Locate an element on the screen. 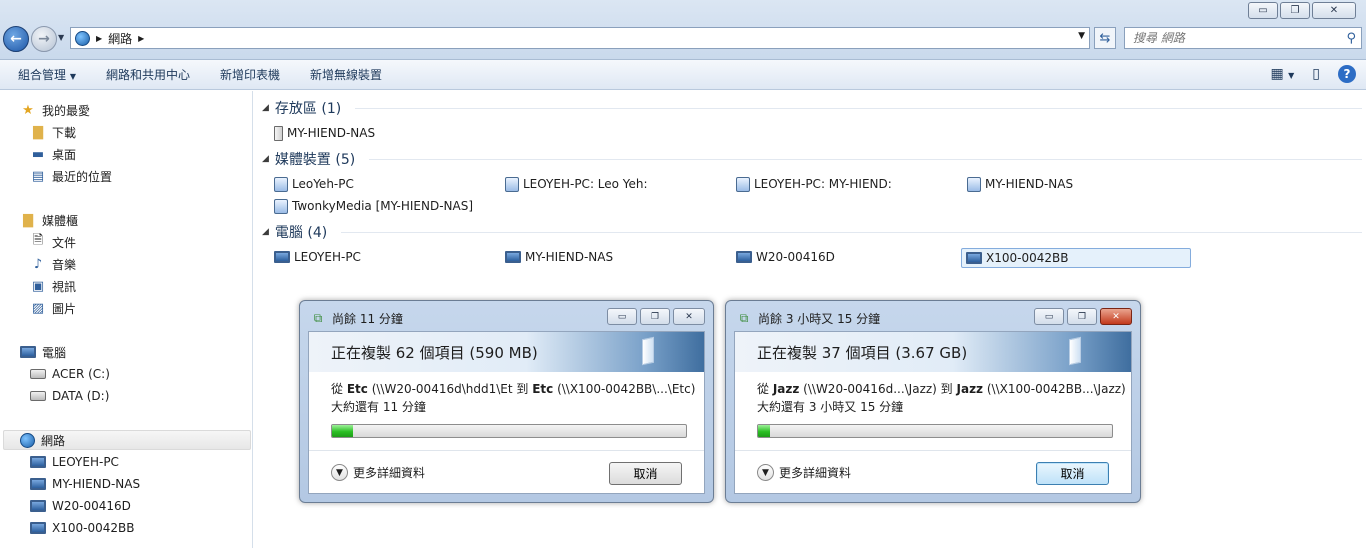  sidebar-item-desktop: ▬ 桌面 is located at coordinates (53, 154).